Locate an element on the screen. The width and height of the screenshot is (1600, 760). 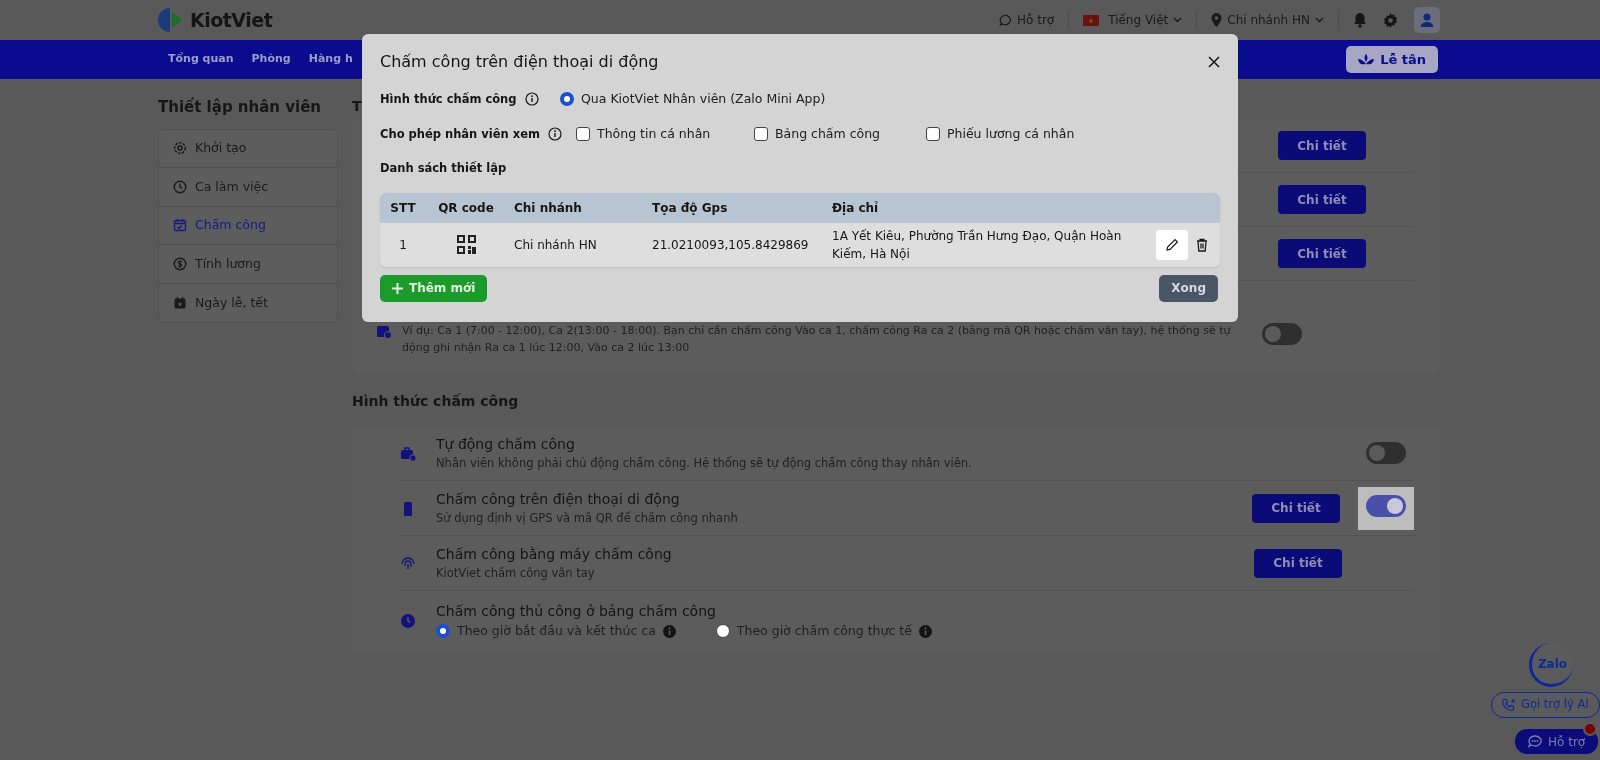
sidebar-title: Thiết lập nhân viên is located at coordinates (240, 107).